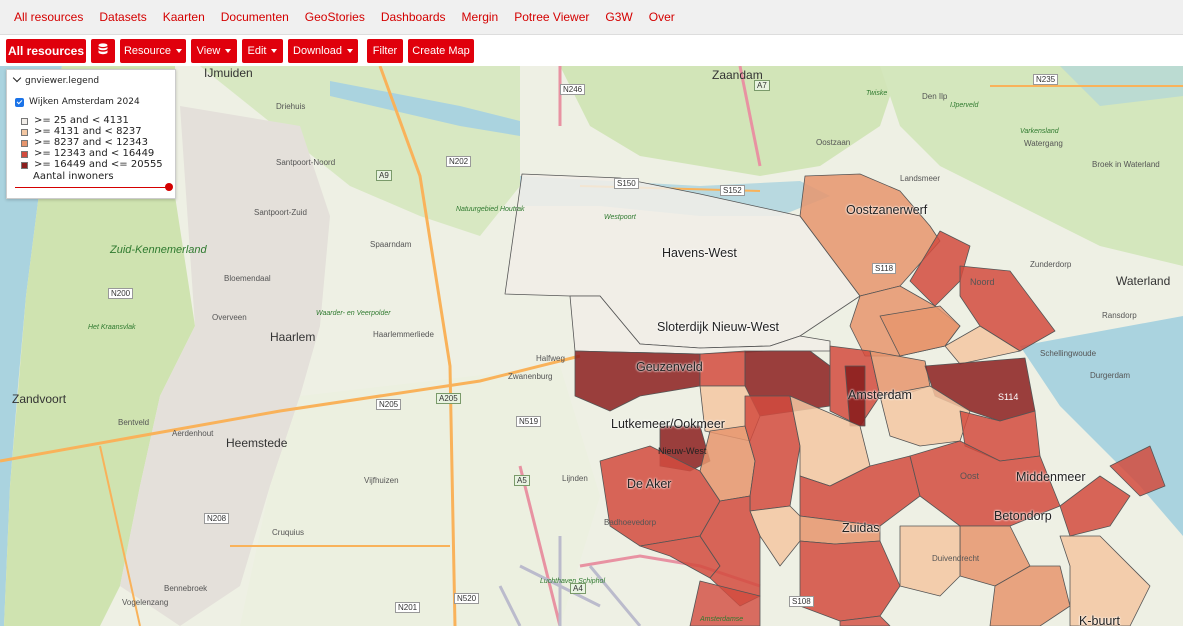 Image resolution: width=1183 pixels, height=626 pixels. I want to click on district-label: Oost, so click(970, 476).